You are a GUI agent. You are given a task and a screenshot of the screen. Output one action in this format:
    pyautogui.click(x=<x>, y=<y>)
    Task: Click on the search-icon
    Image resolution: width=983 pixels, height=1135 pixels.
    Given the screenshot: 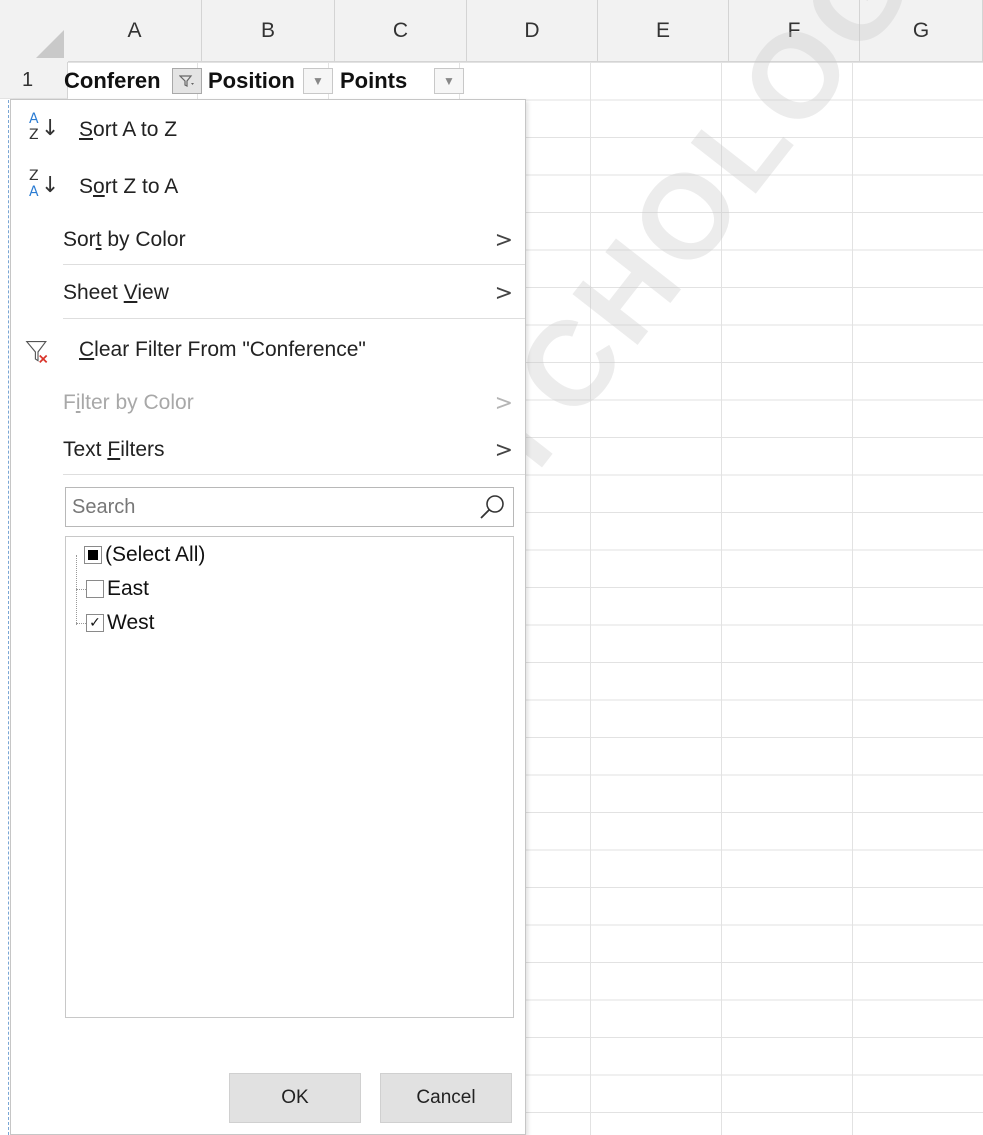 What is the action you would take?
    pyautogui.click(x=492, y=507)
    